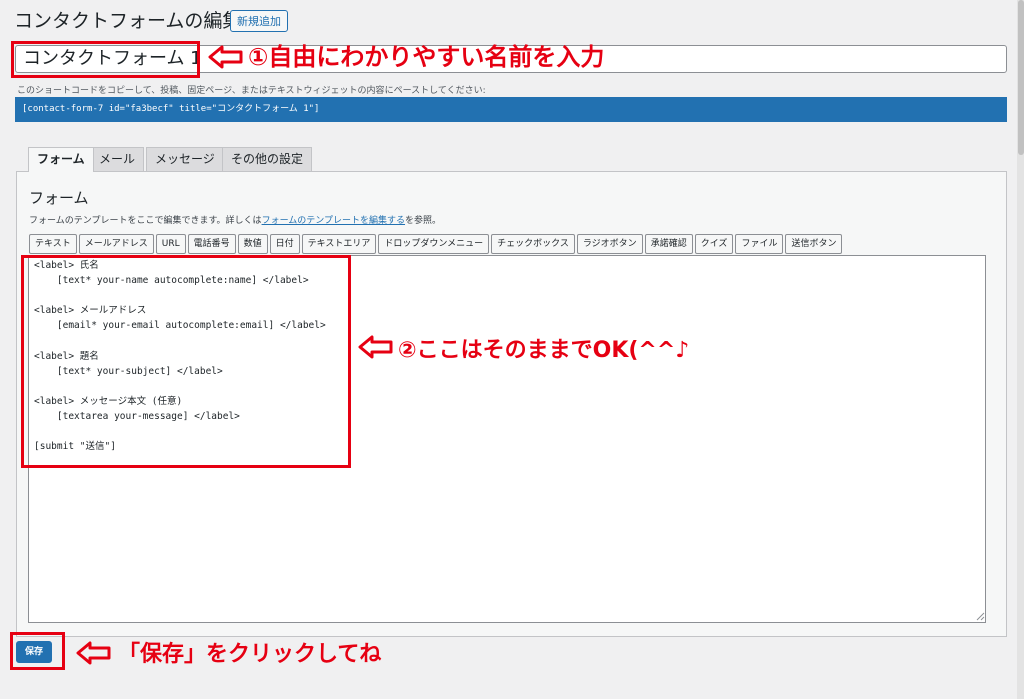 This screenshot has width=1024, height=699. I want to click on tag-button-url: URL, so click(170, 244).